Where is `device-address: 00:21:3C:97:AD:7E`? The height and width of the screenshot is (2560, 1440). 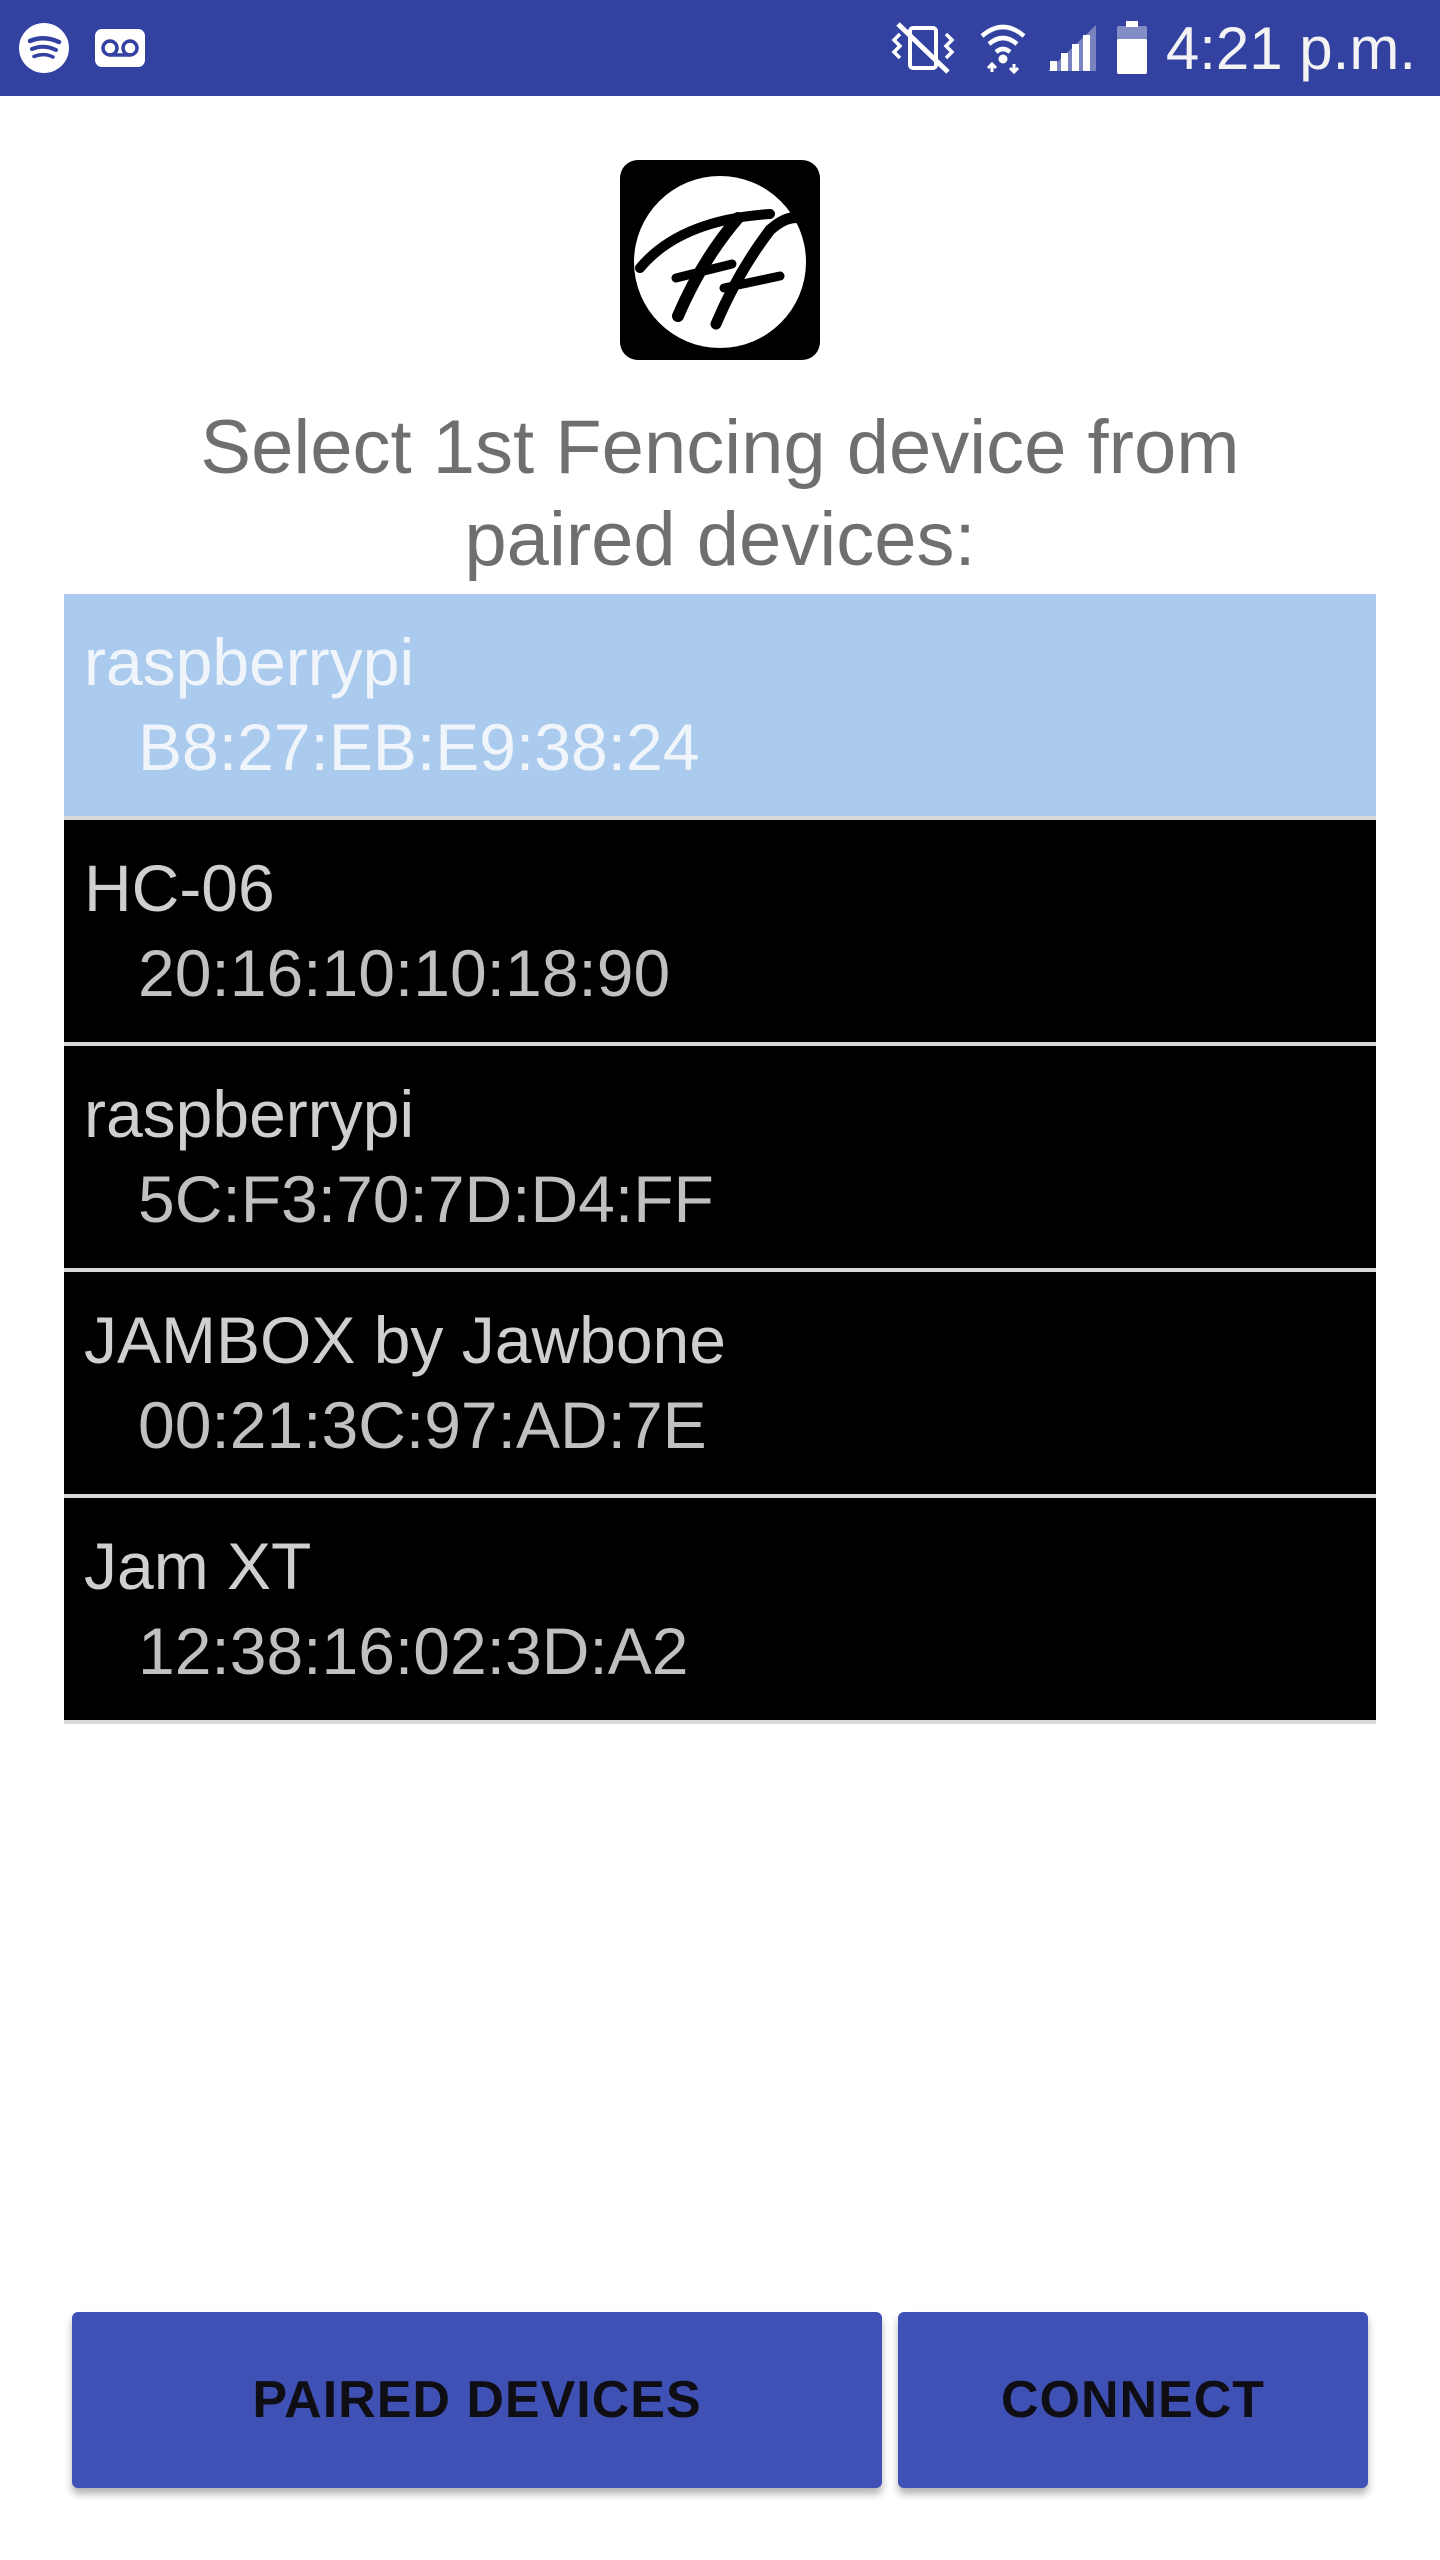
device-address: 00:21:3C:97:AD:7E is located at coordinates (422, 1425).